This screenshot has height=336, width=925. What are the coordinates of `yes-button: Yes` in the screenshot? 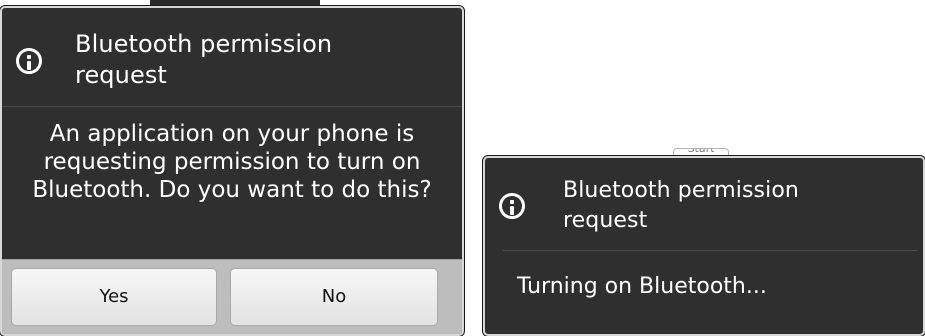 It's located at (114, 297).